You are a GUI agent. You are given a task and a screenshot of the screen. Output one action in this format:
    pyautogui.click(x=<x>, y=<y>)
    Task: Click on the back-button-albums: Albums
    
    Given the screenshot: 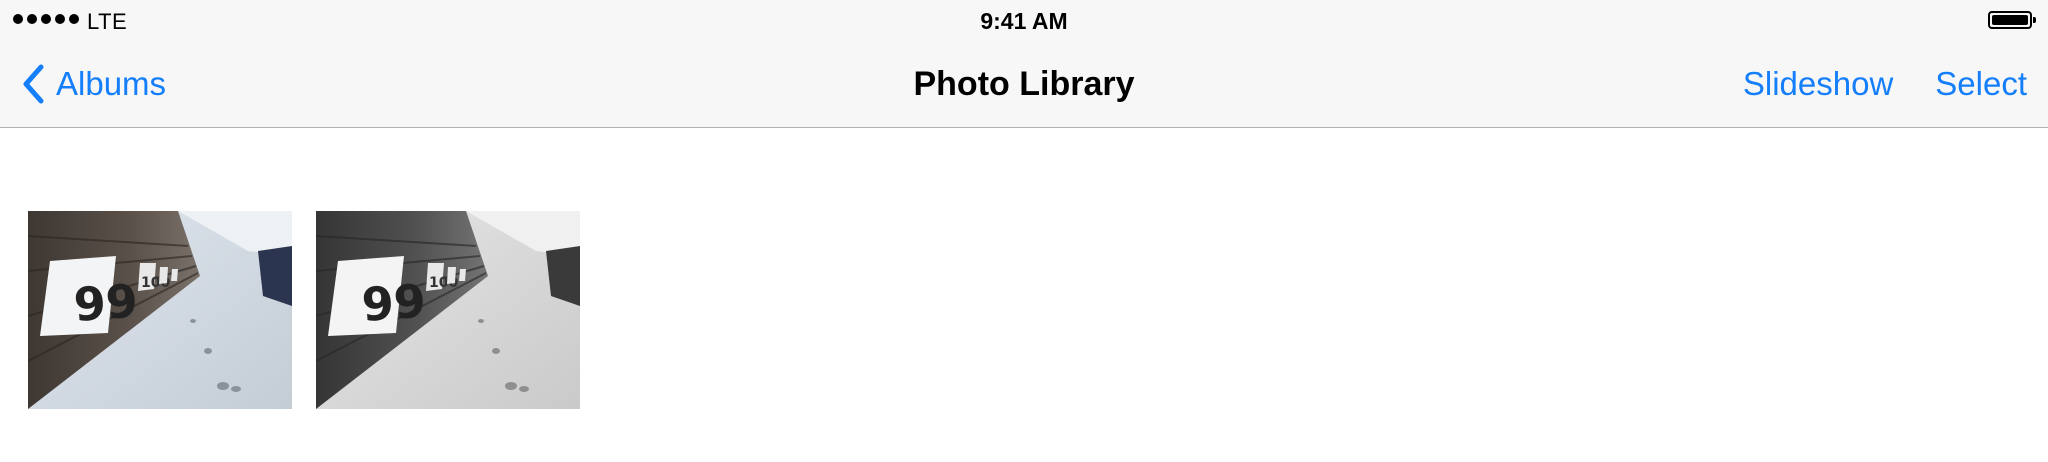 What is the action you would take?
    pyautogui.click(x=94, y=84)
    